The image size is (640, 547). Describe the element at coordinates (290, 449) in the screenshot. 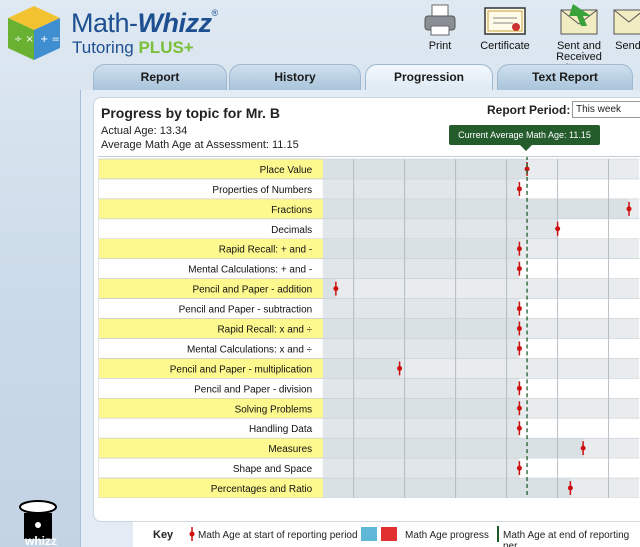

I see `topic-label: Measures` at that location.